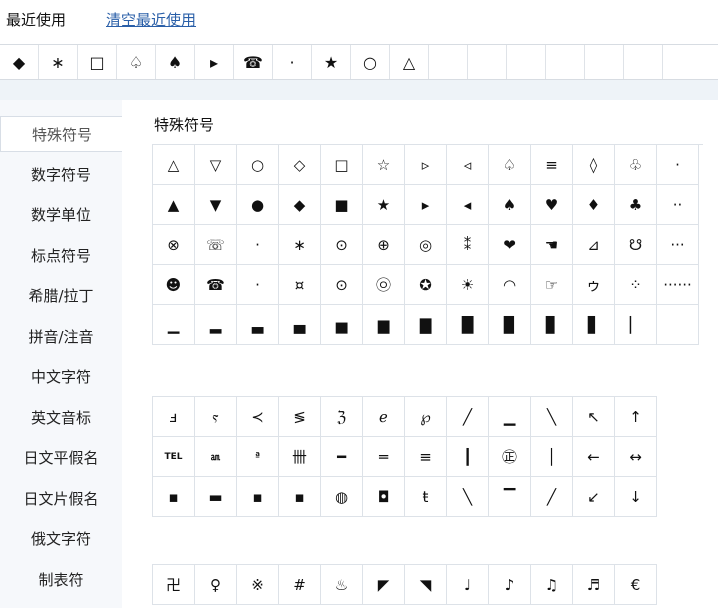 The width and height of the screenshot is (718, 608). What do you see at coordinates (342, 417) in the screenshot?
I see `symbol-cell: ℨ` at bounding box center [342, 417].